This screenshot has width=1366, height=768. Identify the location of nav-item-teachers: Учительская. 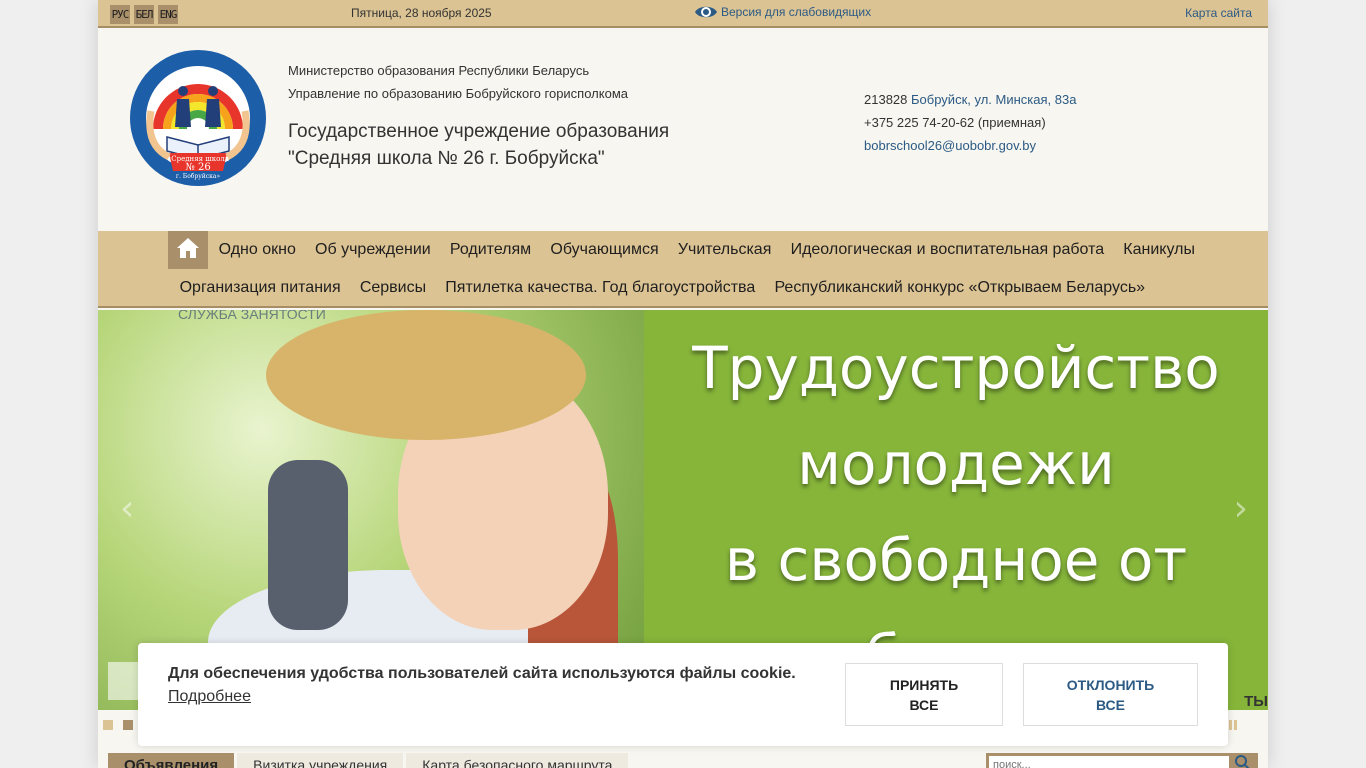
(724, 250).